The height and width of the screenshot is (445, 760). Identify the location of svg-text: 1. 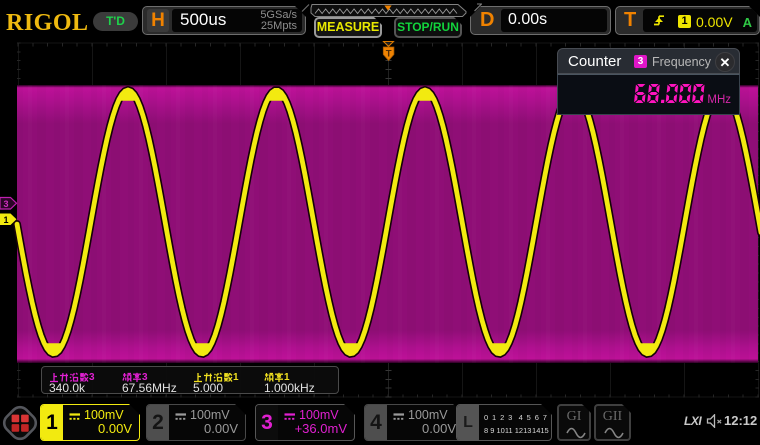
(5, 220).